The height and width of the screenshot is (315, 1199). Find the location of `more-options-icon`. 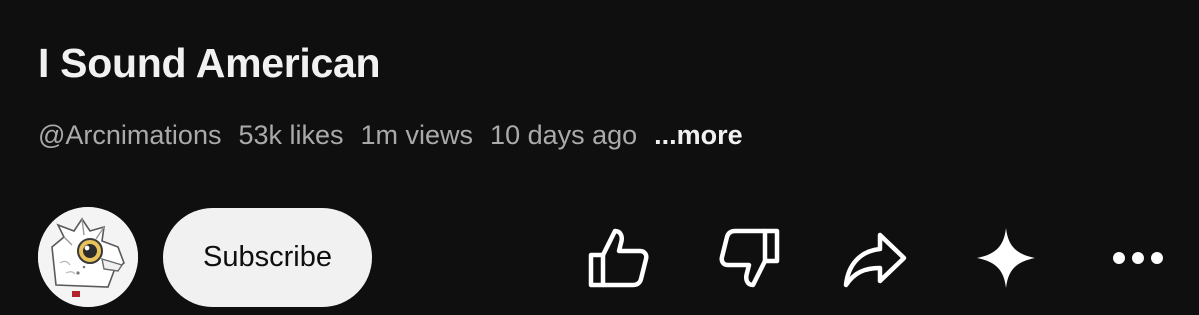

more-options-icon is located at coordinates (1138, 258).